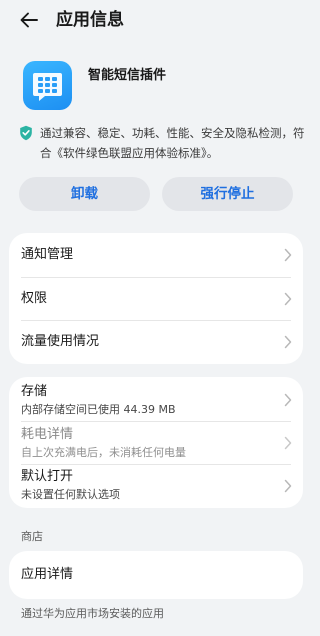 Image resolution: width=320 pixels, height=636 pixels. Describe the element at coordinates (29, 20) in the screenshot. I see `arrow-left-icon` at that location.